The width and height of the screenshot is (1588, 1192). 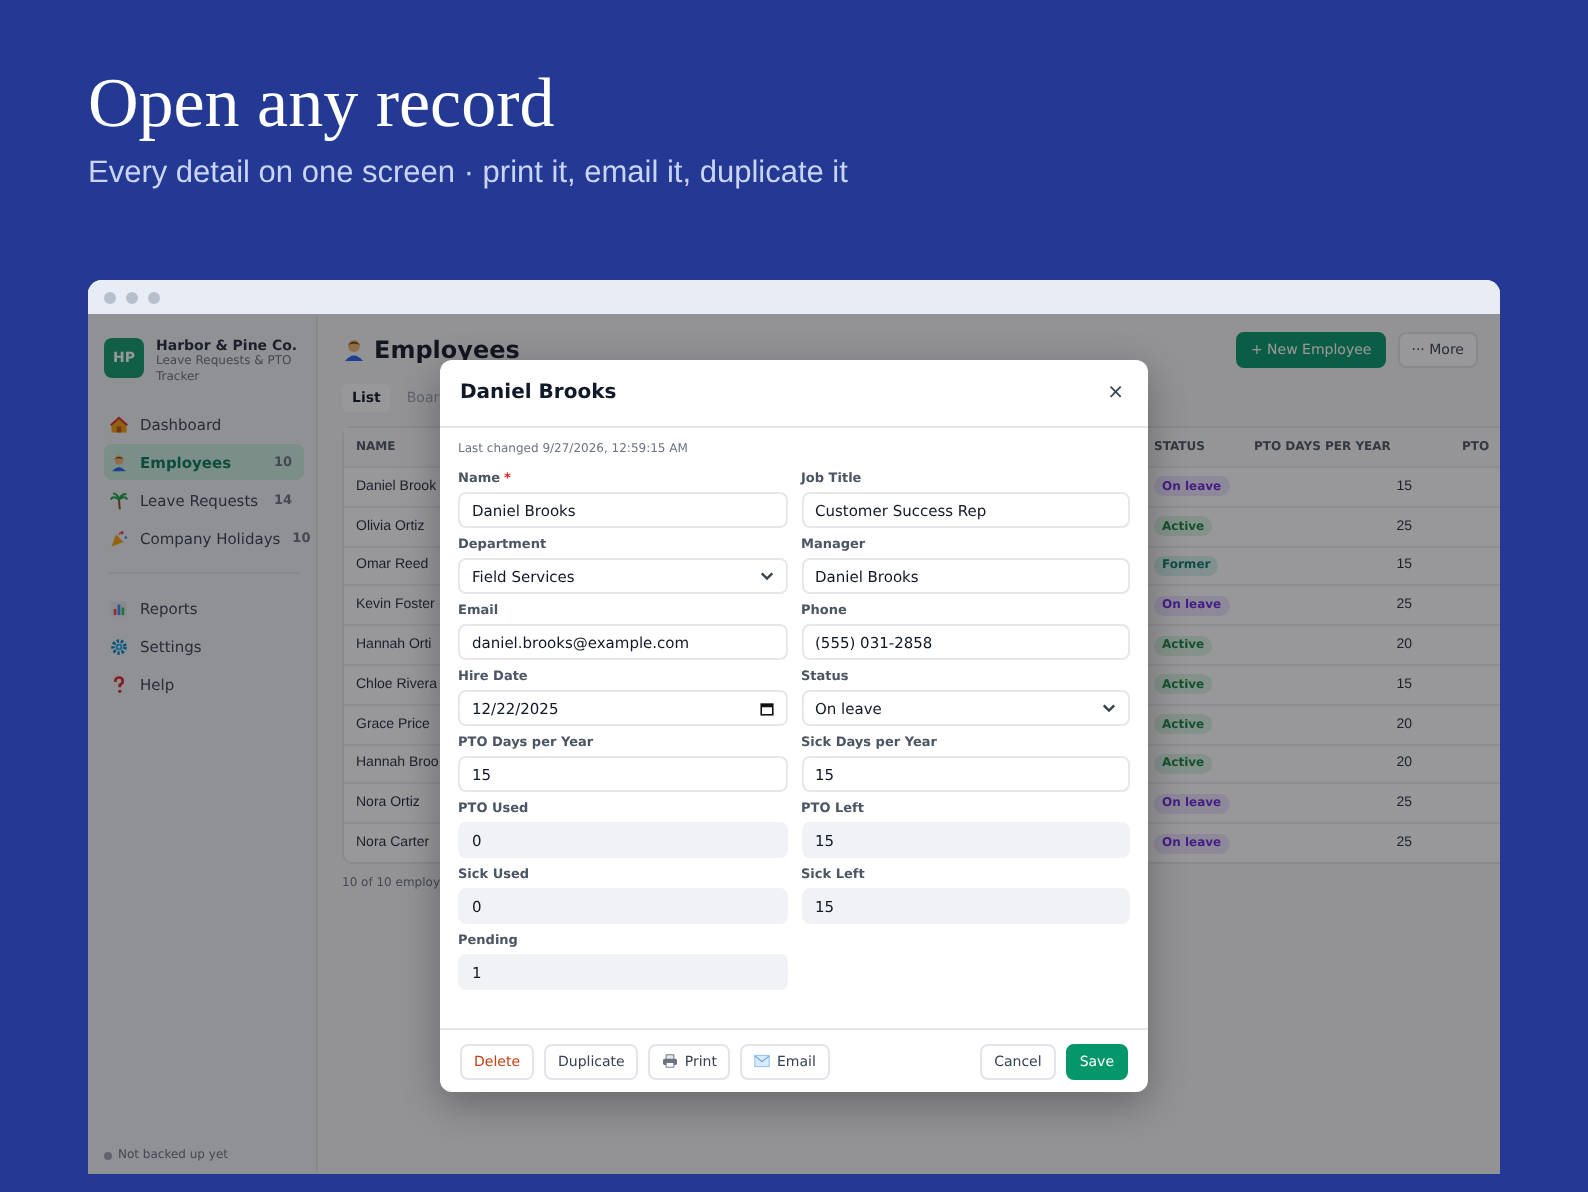 What do you see at coordinates (108, 1155) in the screenshot?
I see `status-dot-icon` at bounding box center [108, 1155].